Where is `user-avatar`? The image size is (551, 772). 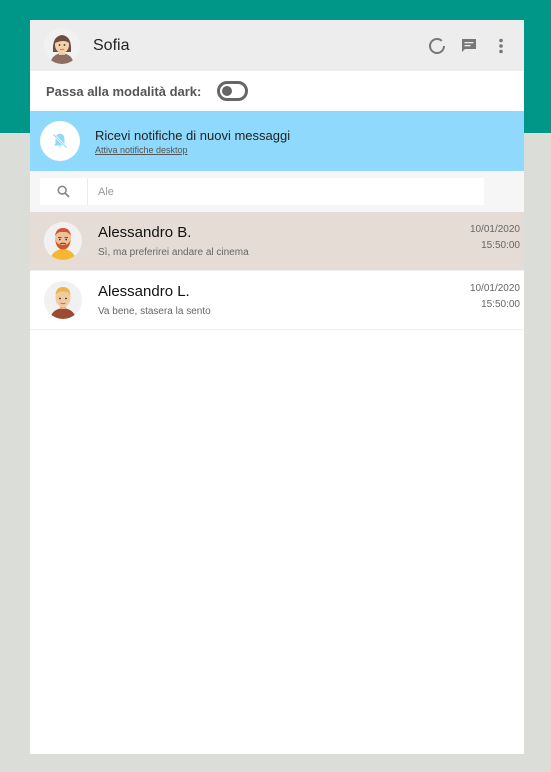 user-avatar is located at coordinates (62, 45).